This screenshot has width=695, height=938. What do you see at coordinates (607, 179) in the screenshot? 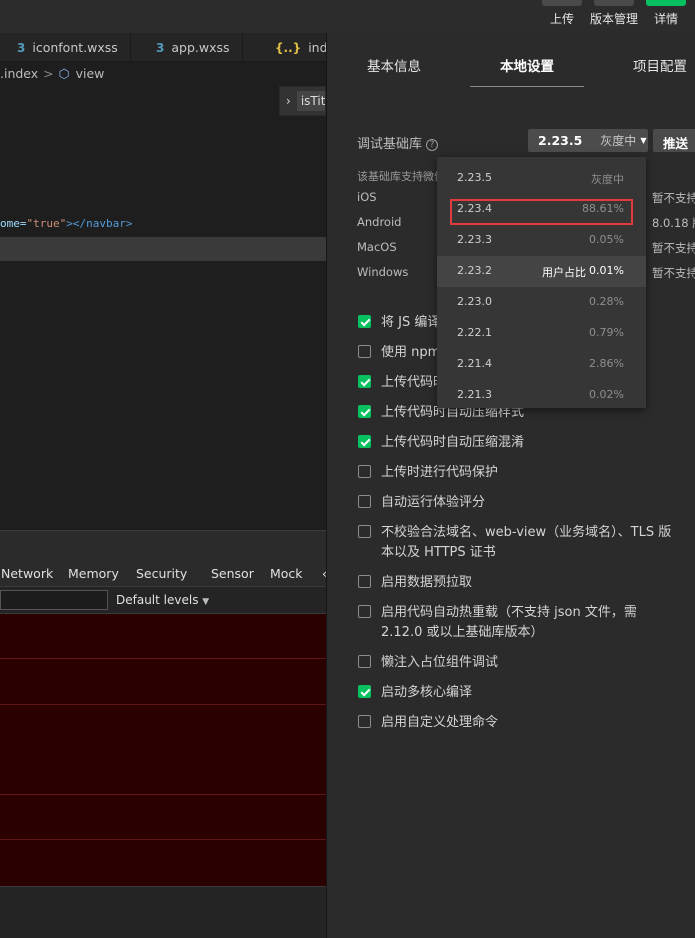
I see `dropdown-share: 灰度中` at bounding box center [607, 179].